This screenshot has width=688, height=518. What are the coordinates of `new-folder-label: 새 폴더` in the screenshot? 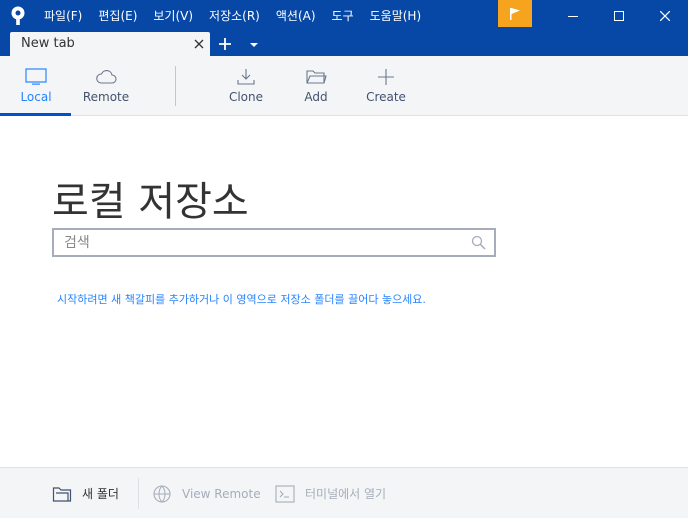 It's located at (100, 494).